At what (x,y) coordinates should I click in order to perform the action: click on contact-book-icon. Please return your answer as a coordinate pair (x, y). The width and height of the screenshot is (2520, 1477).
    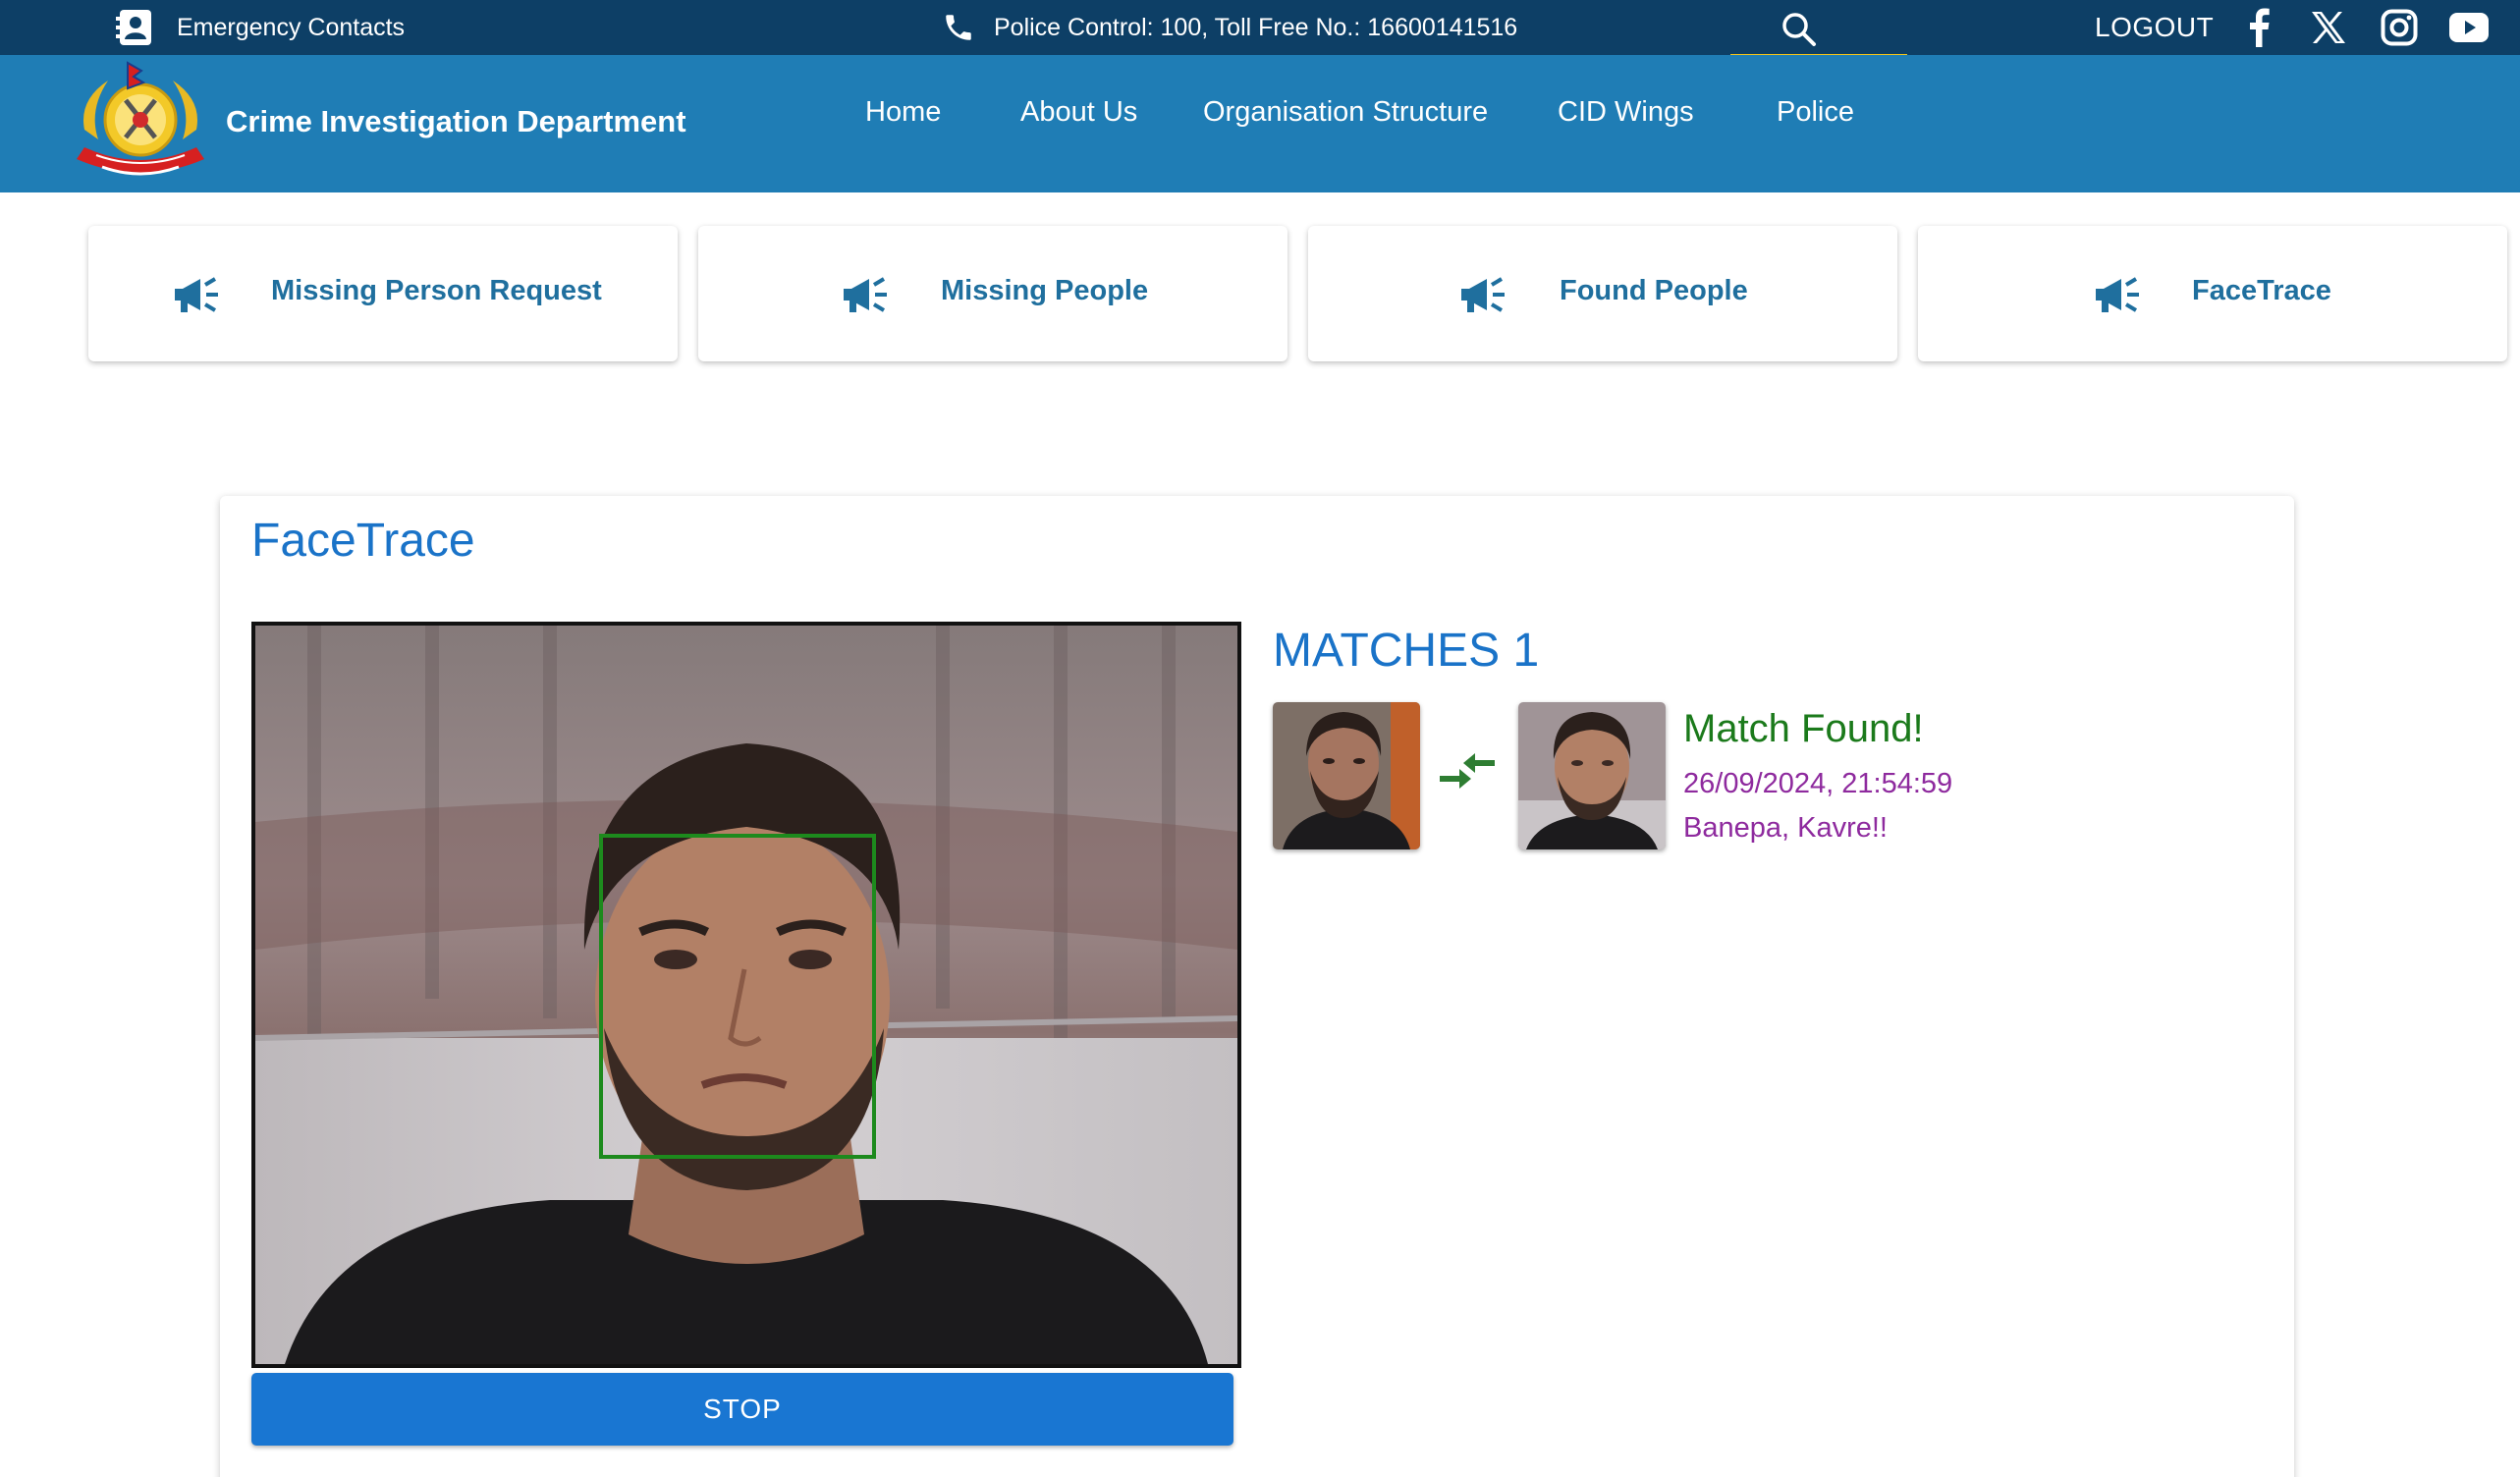
    Looking at the image, I should click on (133, 27).